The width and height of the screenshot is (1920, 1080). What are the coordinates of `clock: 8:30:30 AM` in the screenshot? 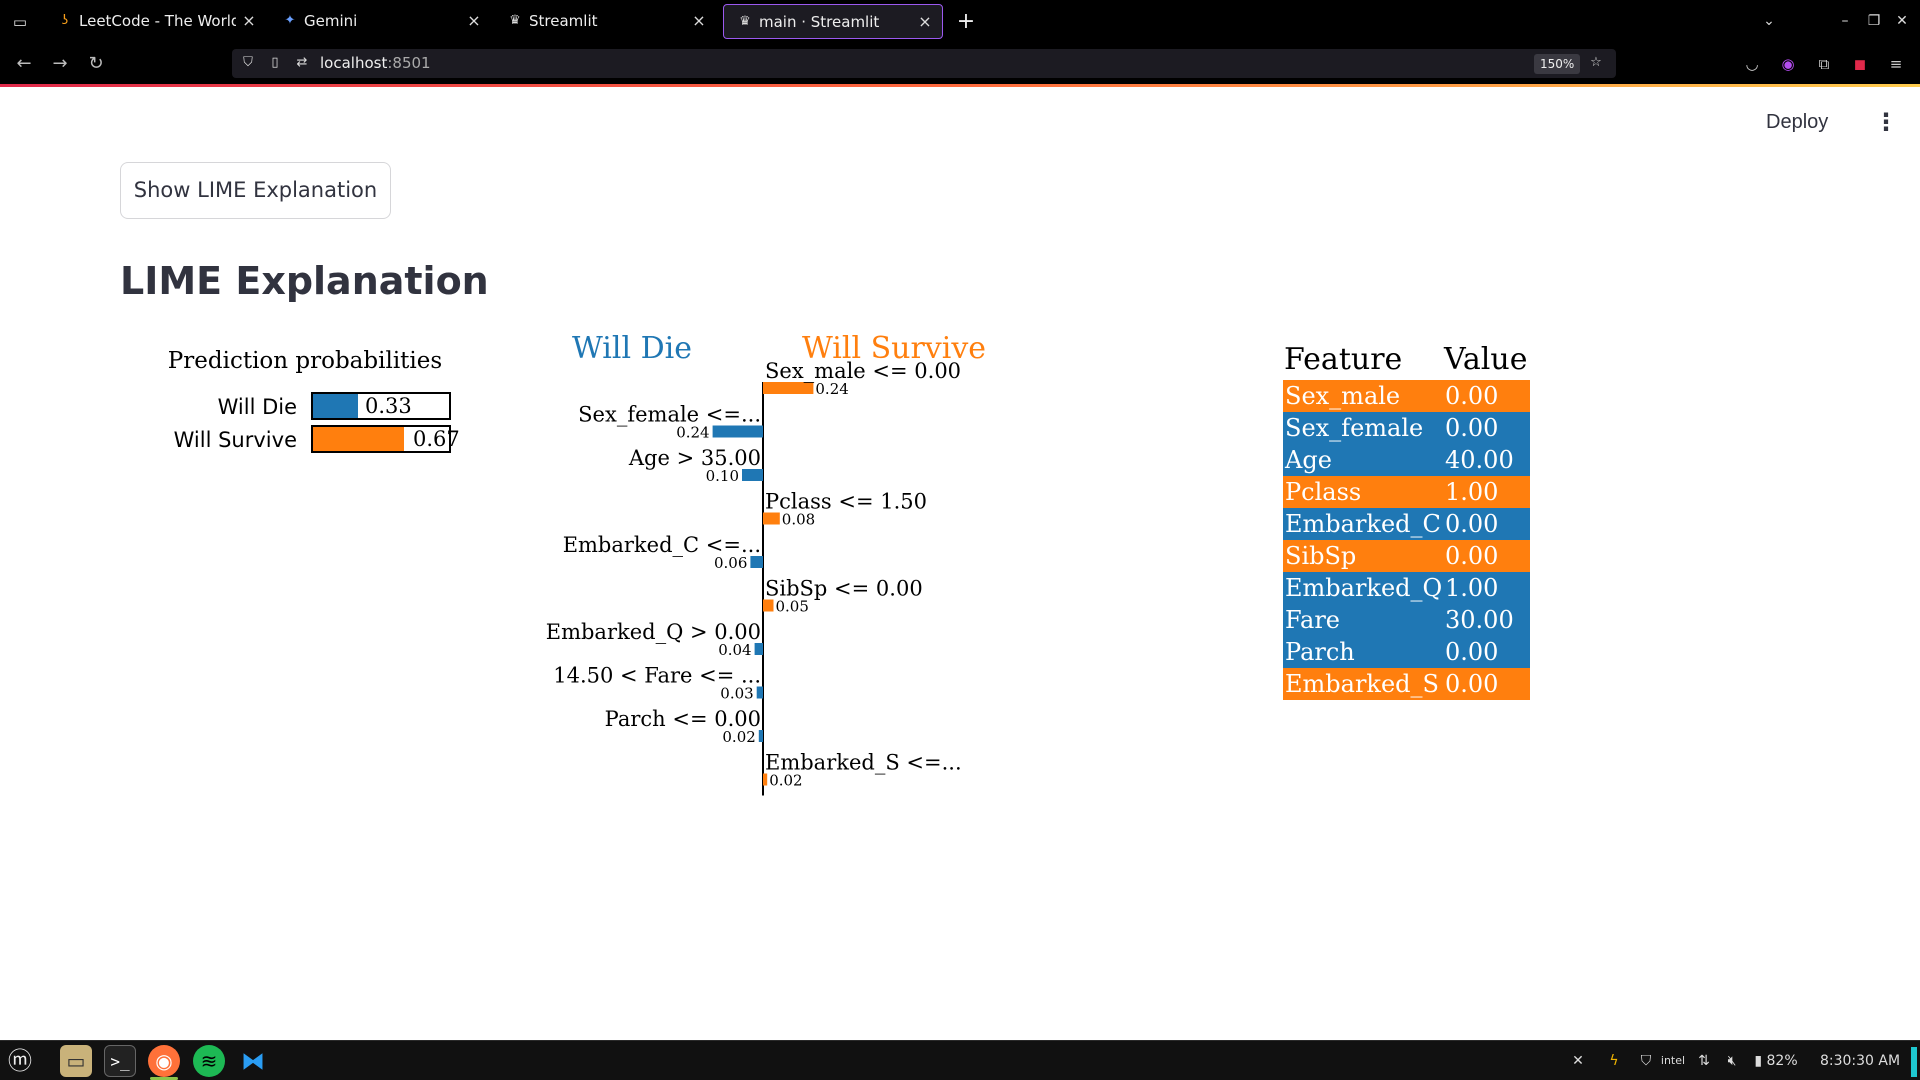 It's located at (1860, 1061).